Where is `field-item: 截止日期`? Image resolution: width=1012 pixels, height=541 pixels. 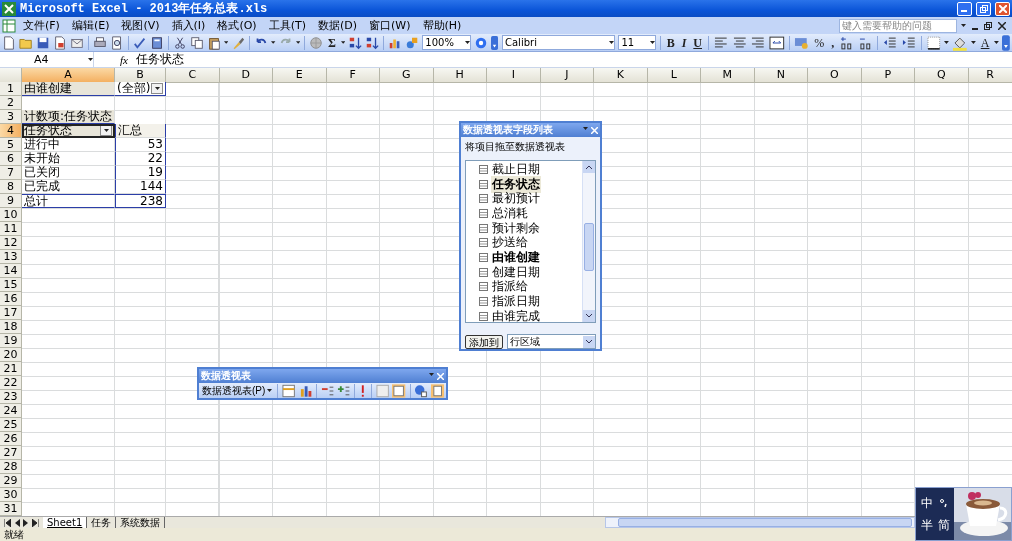
field-item: 截止日期 is located at coordinates (516, 169).